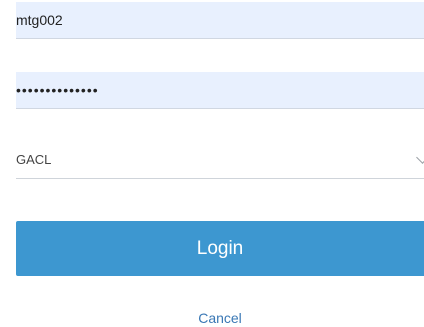 This screenshot has height=327, width=424. Describe the element at coordinates (420, 157) in the screenshot. I see `chevron-down-icon` at that location.